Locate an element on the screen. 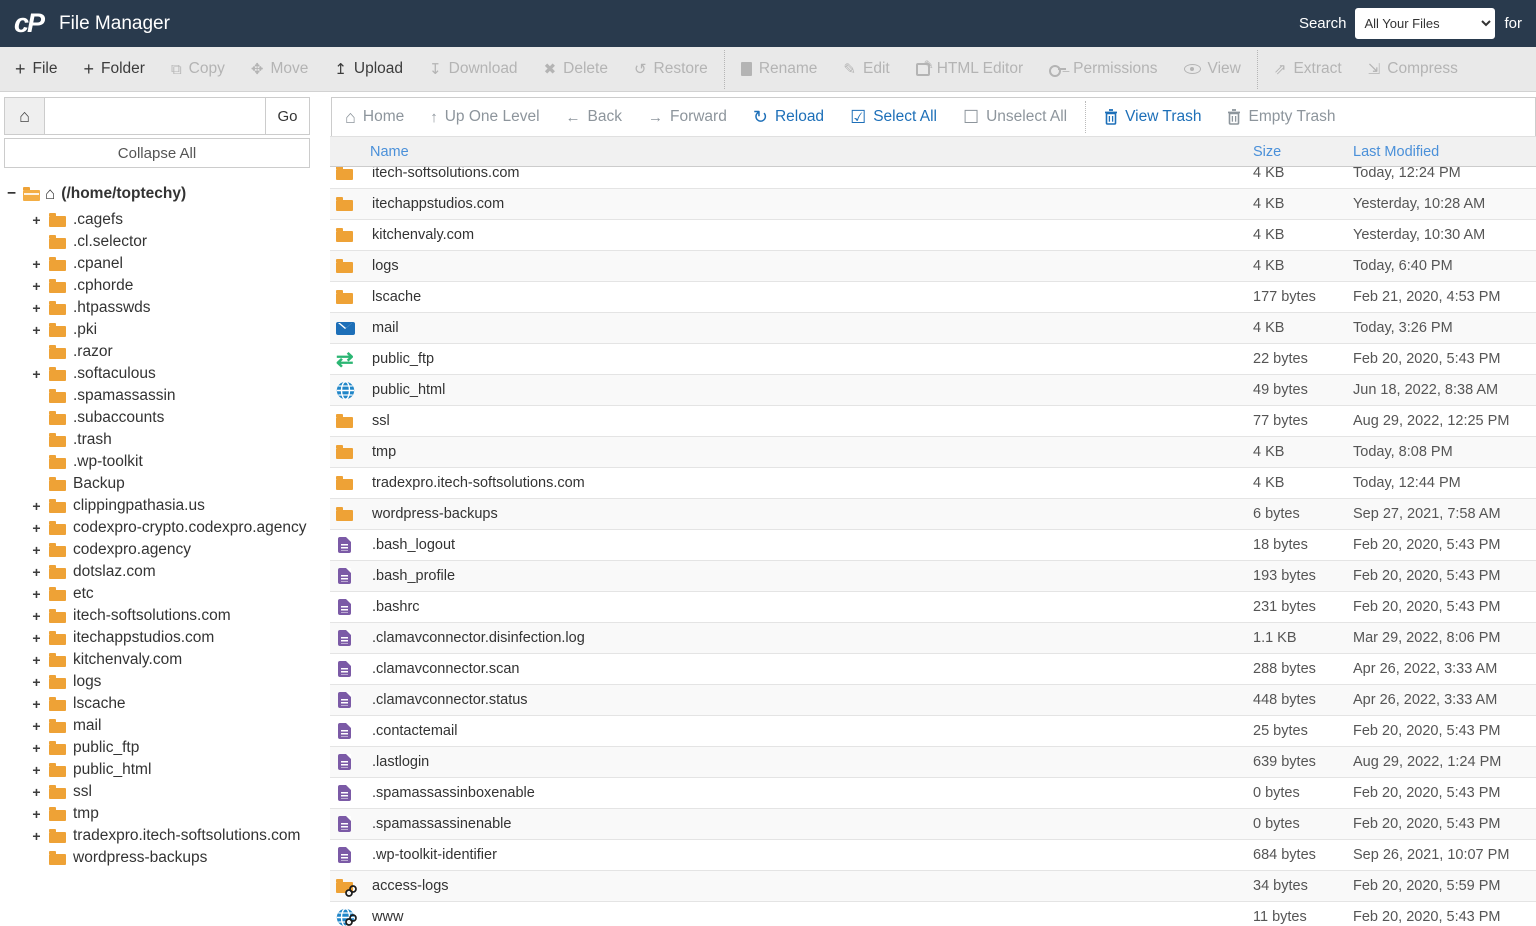 This screenshot has height=926, width=1536. tree-item-logs: + logs is located at coordinates (165, 682).